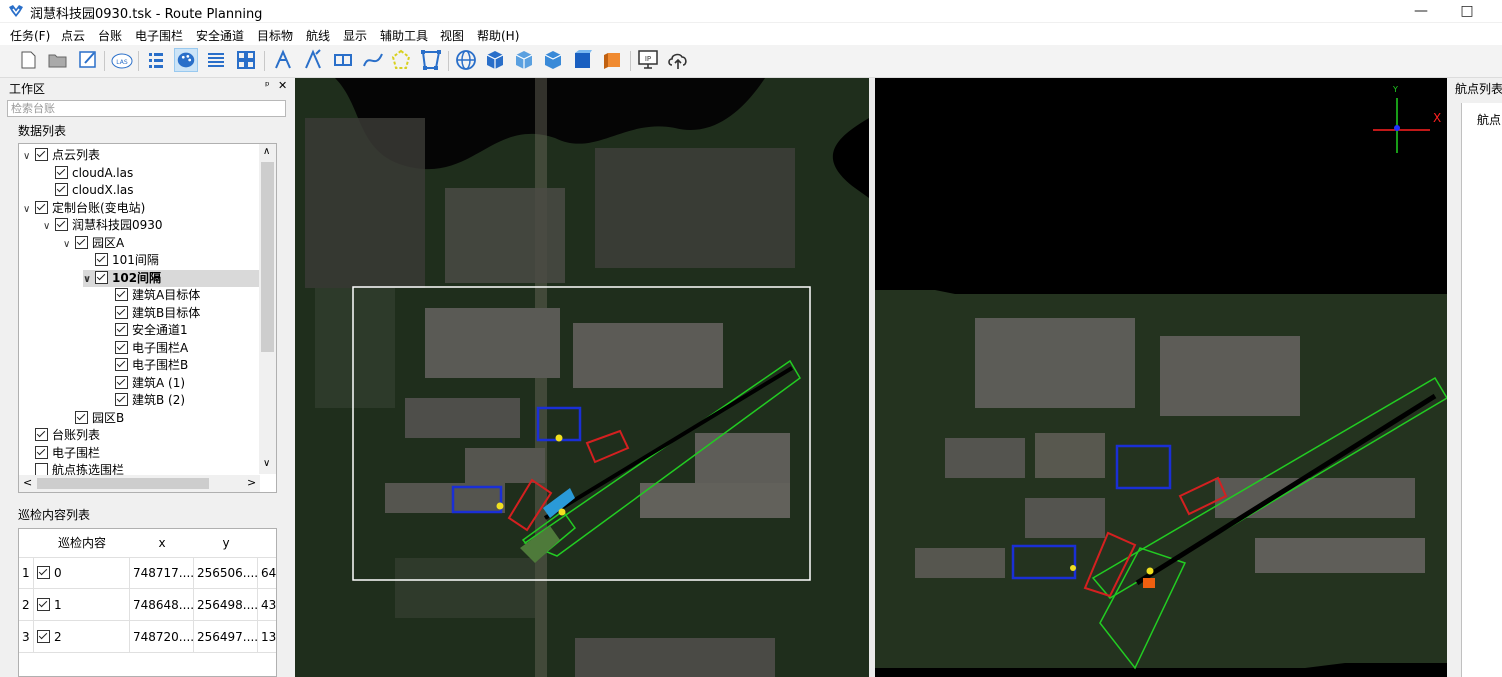 The width and height of the screenshot is (1502, 677). What do you see at coordinates (355, 35) in the screenshot?
I see `menu-display: 显示` at bounding box center [355, 35].